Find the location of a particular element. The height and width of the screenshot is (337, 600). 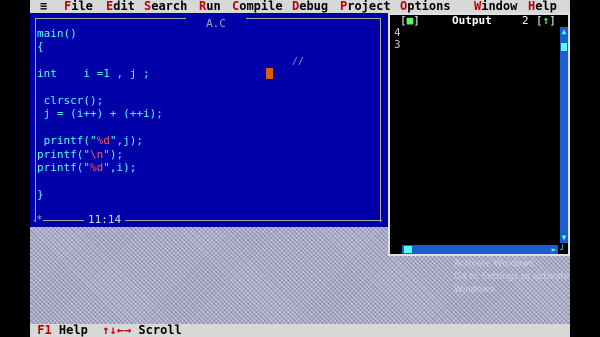

code-line: j = (i++) + (++i); is located at coordinates (207, 113).